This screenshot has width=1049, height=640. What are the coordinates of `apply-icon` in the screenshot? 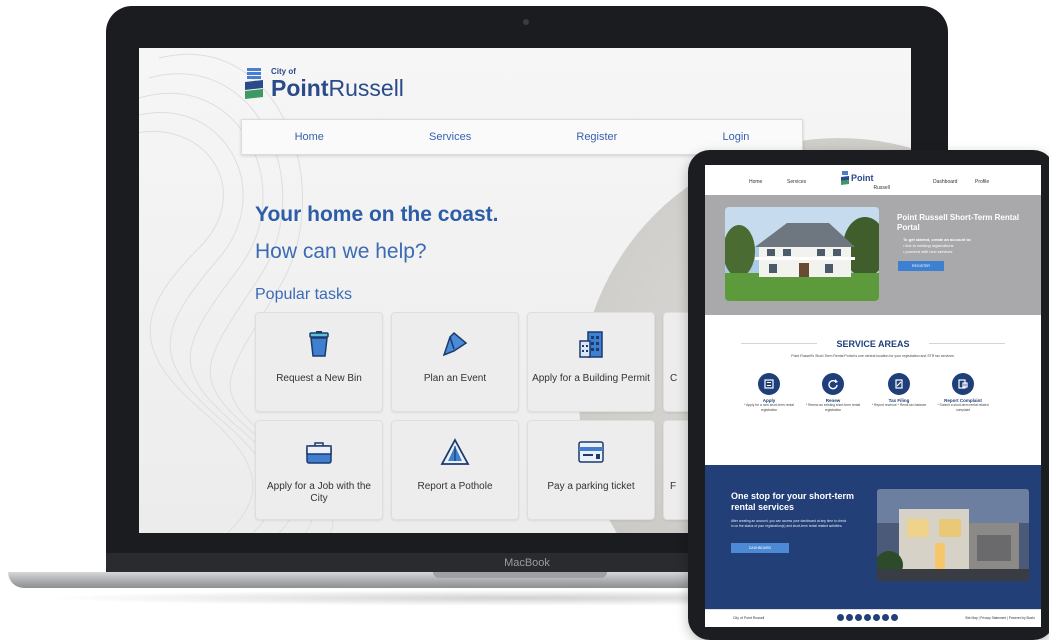 It's located at (769, 384).